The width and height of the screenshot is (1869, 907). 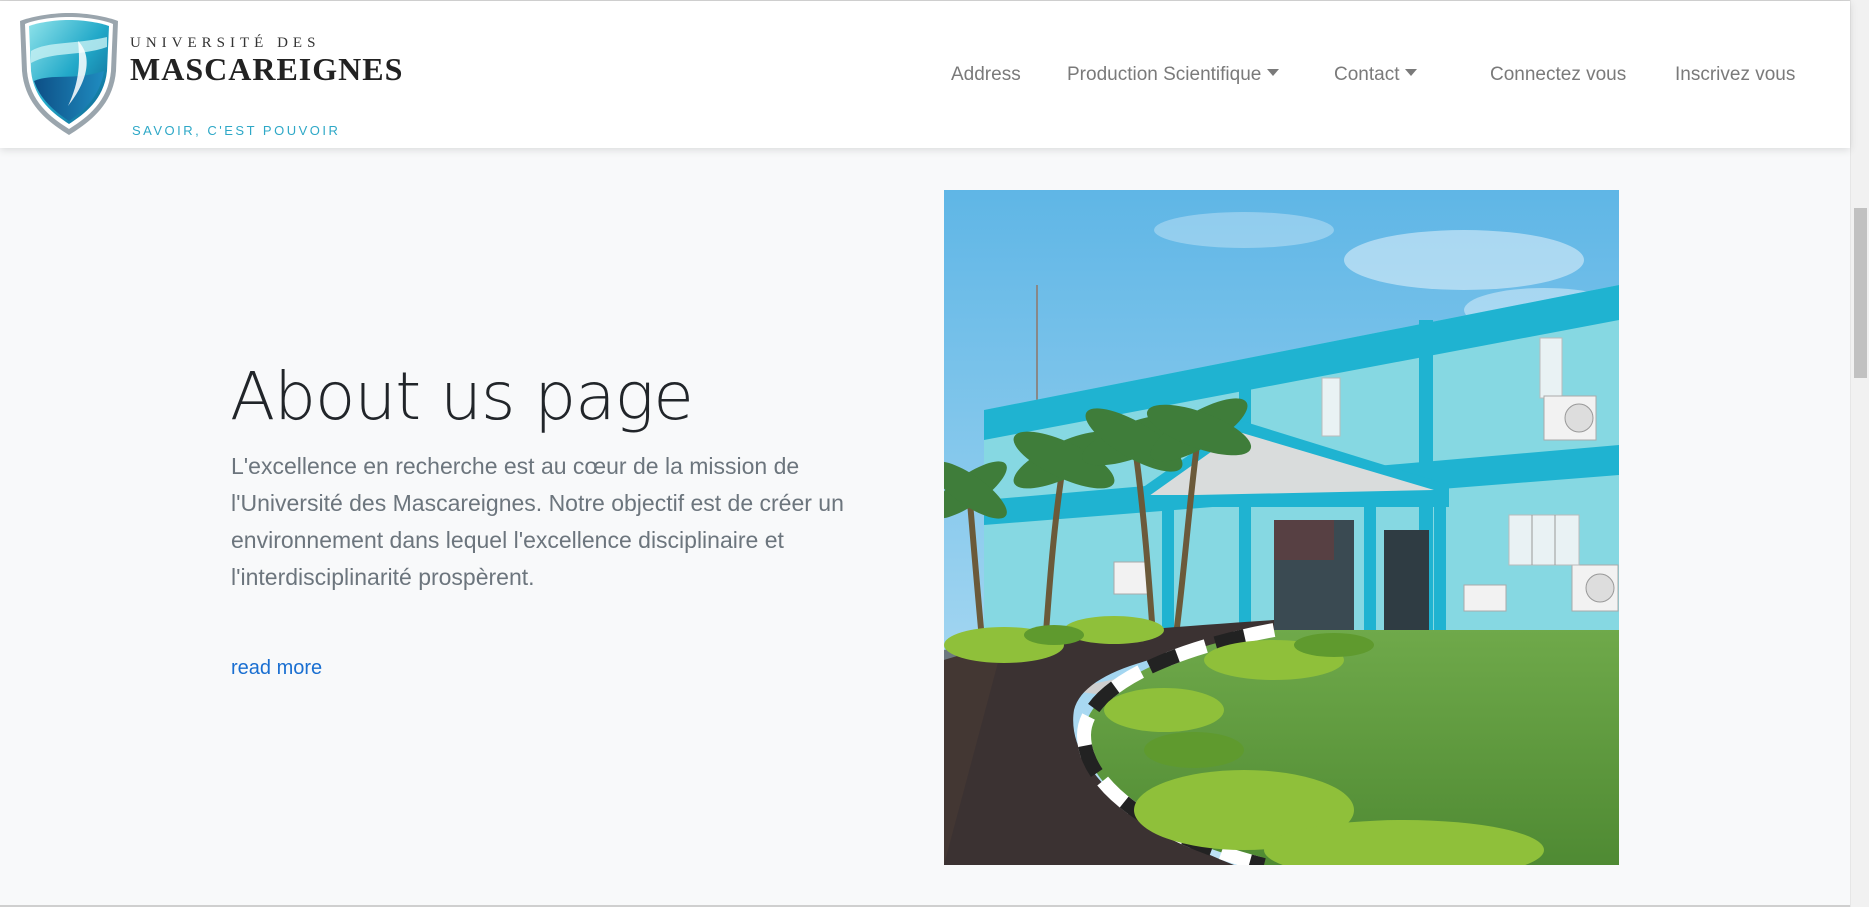 I want to click on nav-production-dropdown: Production Scientifique, so click(x=1173, y=75).